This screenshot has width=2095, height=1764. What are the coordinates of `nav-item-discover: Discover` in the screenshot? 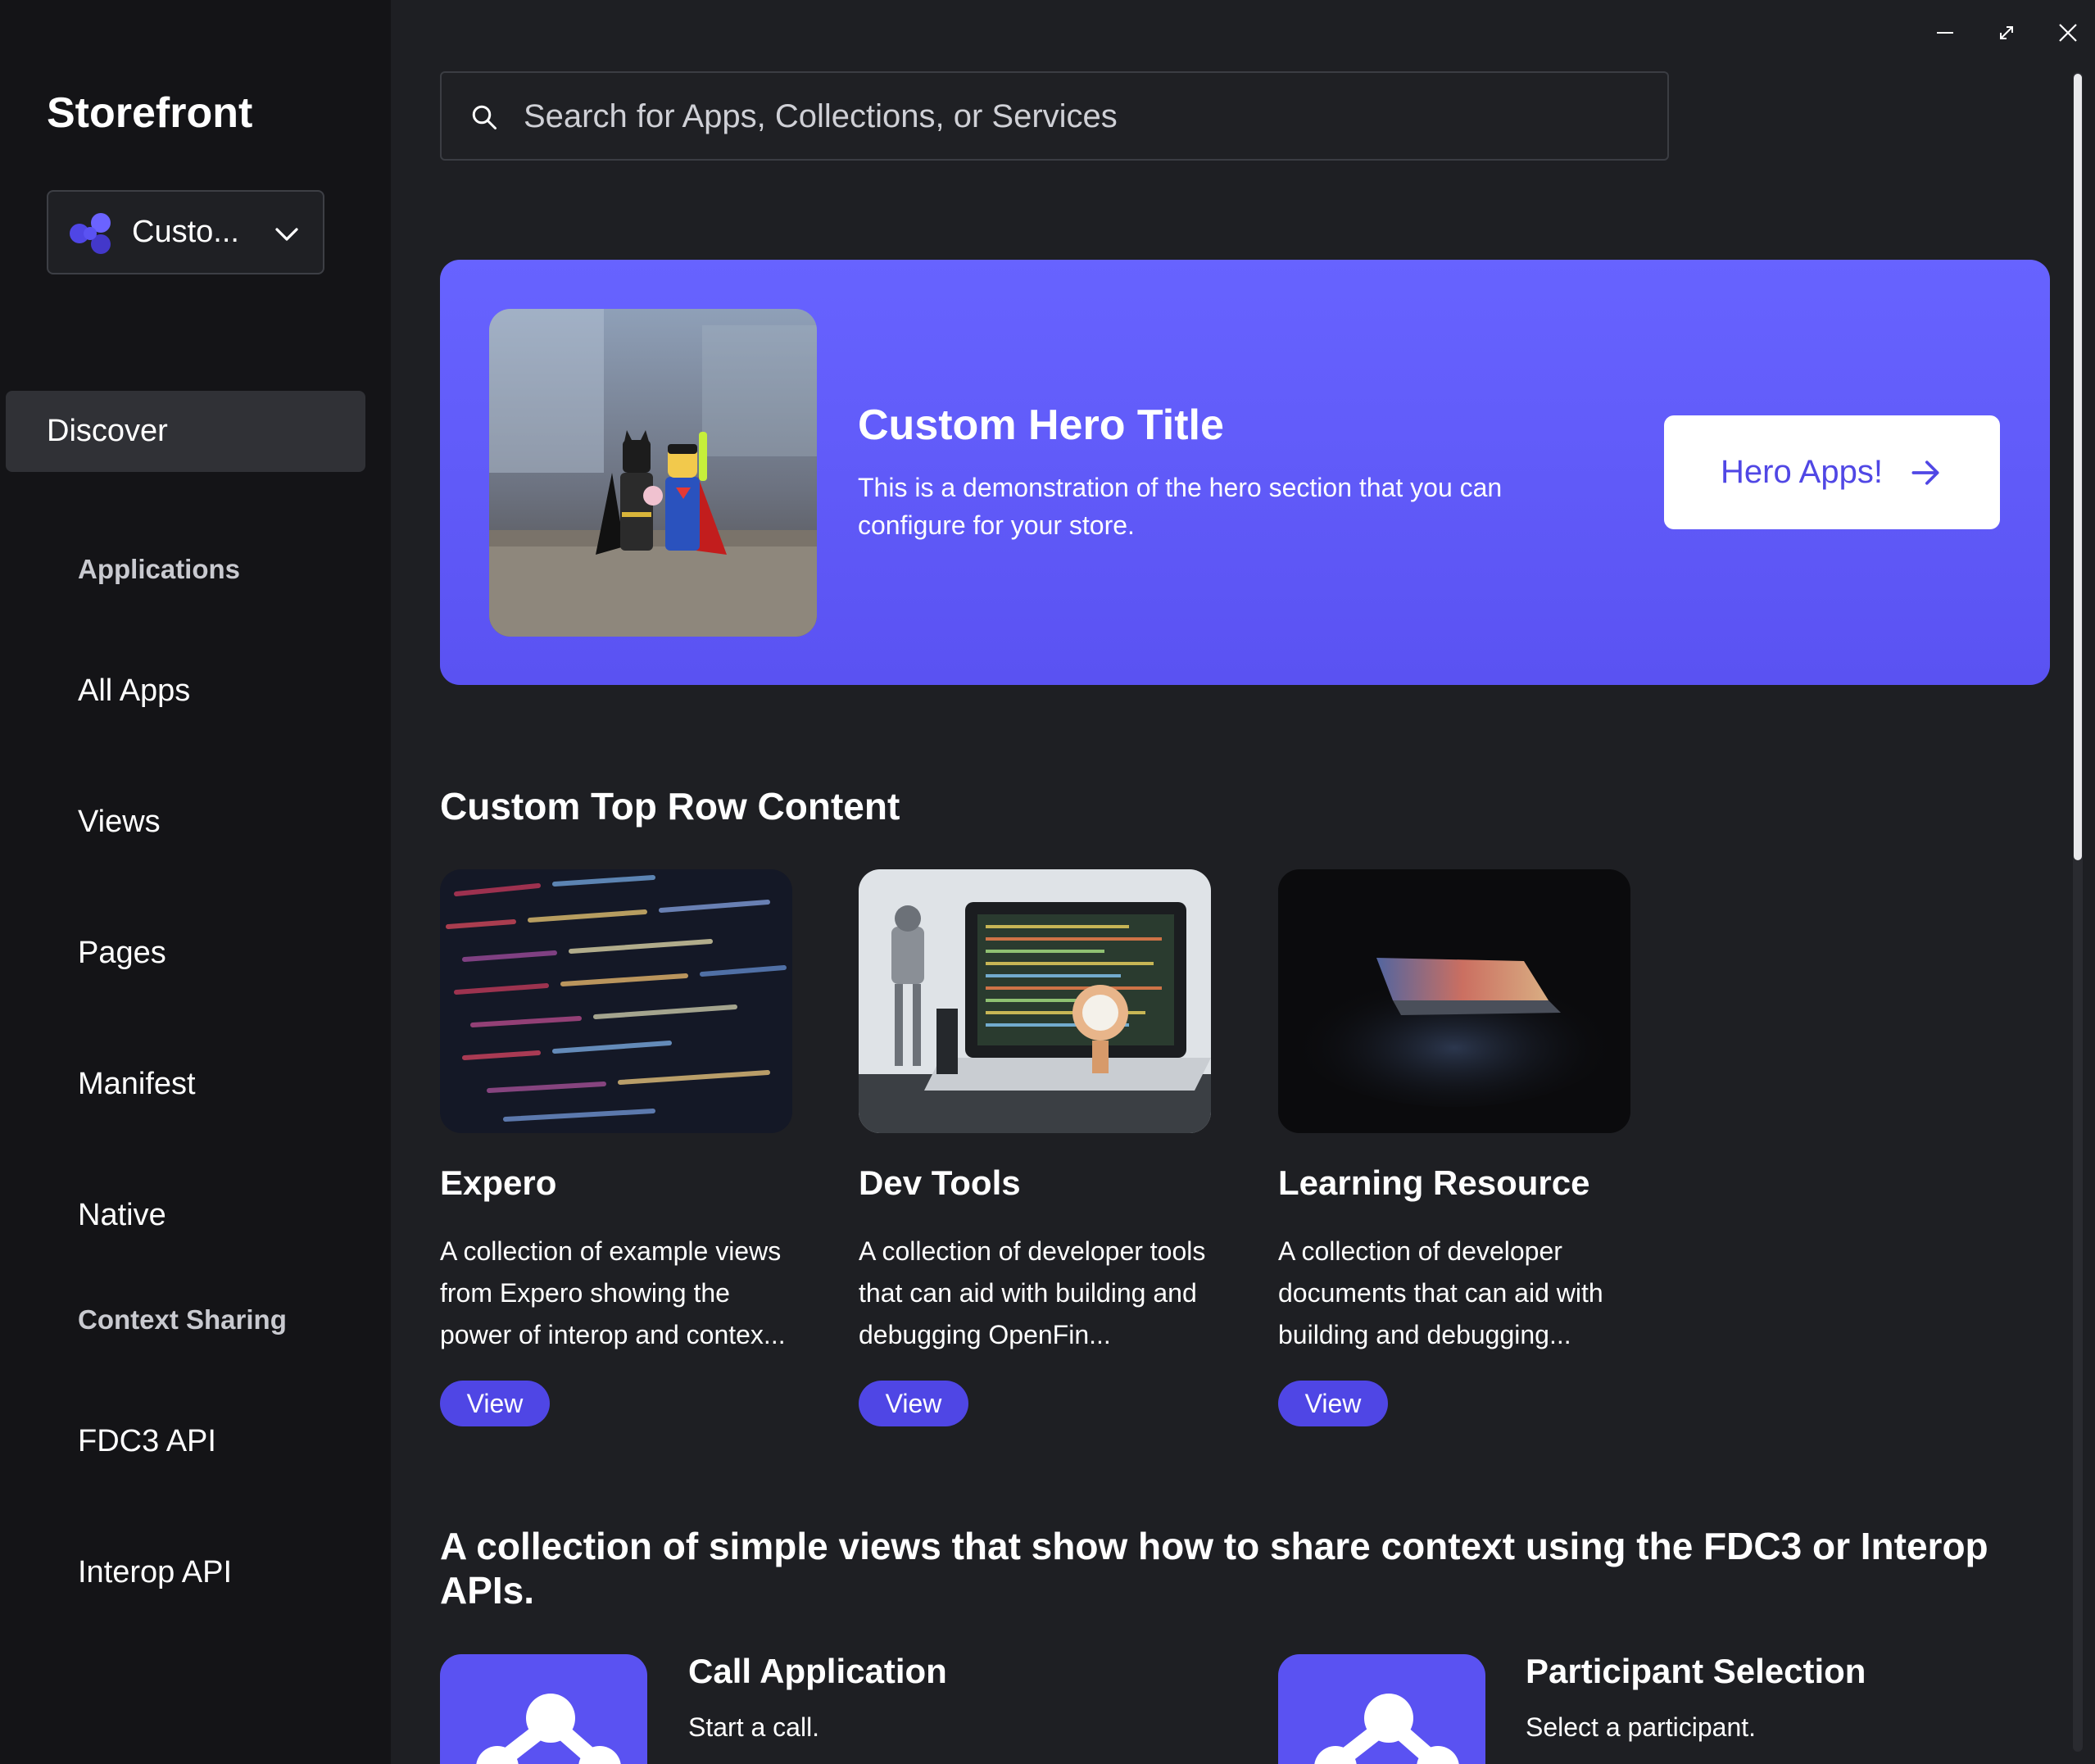 It's located at (186, 431).